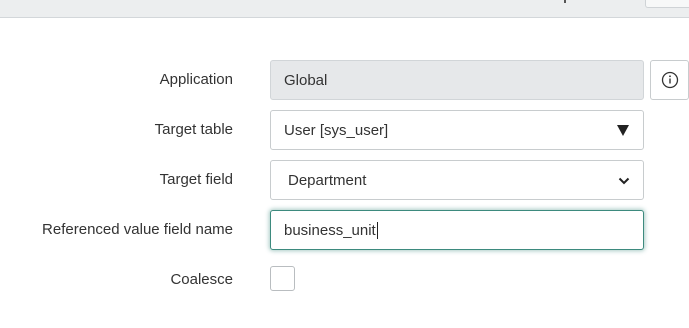  What do you see at coordinates (330, 230) in the screenshot?
I see `referenced-value-field-name-value: business_unit` at bounding box center [330, 230].